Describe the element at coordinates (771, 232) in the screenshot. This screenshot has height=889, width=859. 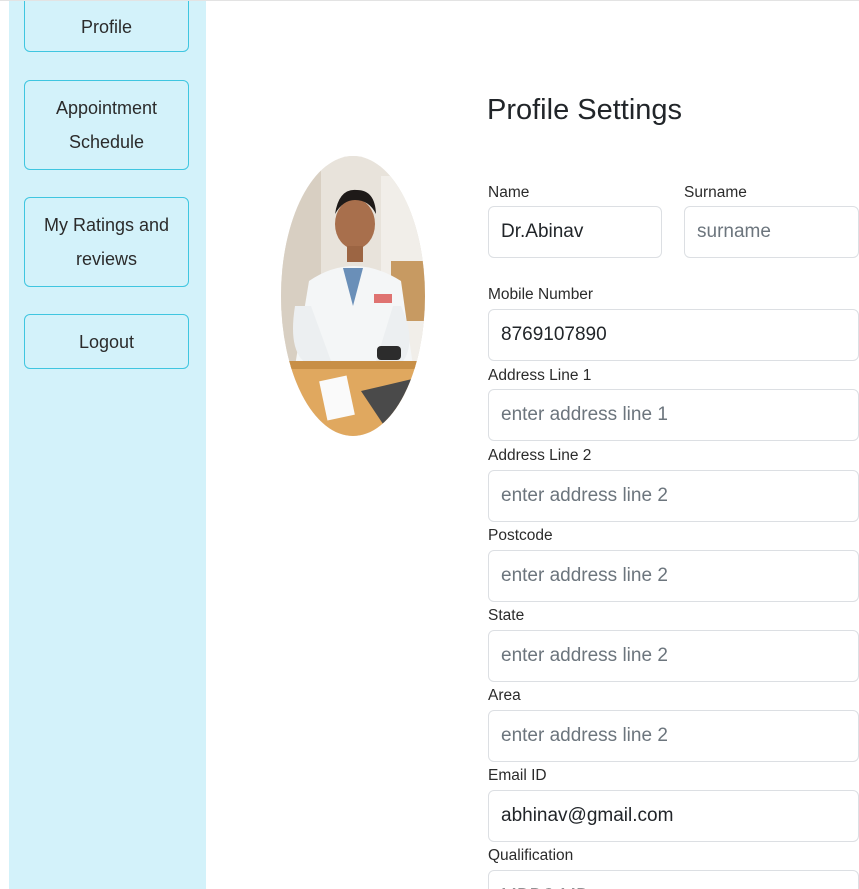
I see `surname-input` at that location.